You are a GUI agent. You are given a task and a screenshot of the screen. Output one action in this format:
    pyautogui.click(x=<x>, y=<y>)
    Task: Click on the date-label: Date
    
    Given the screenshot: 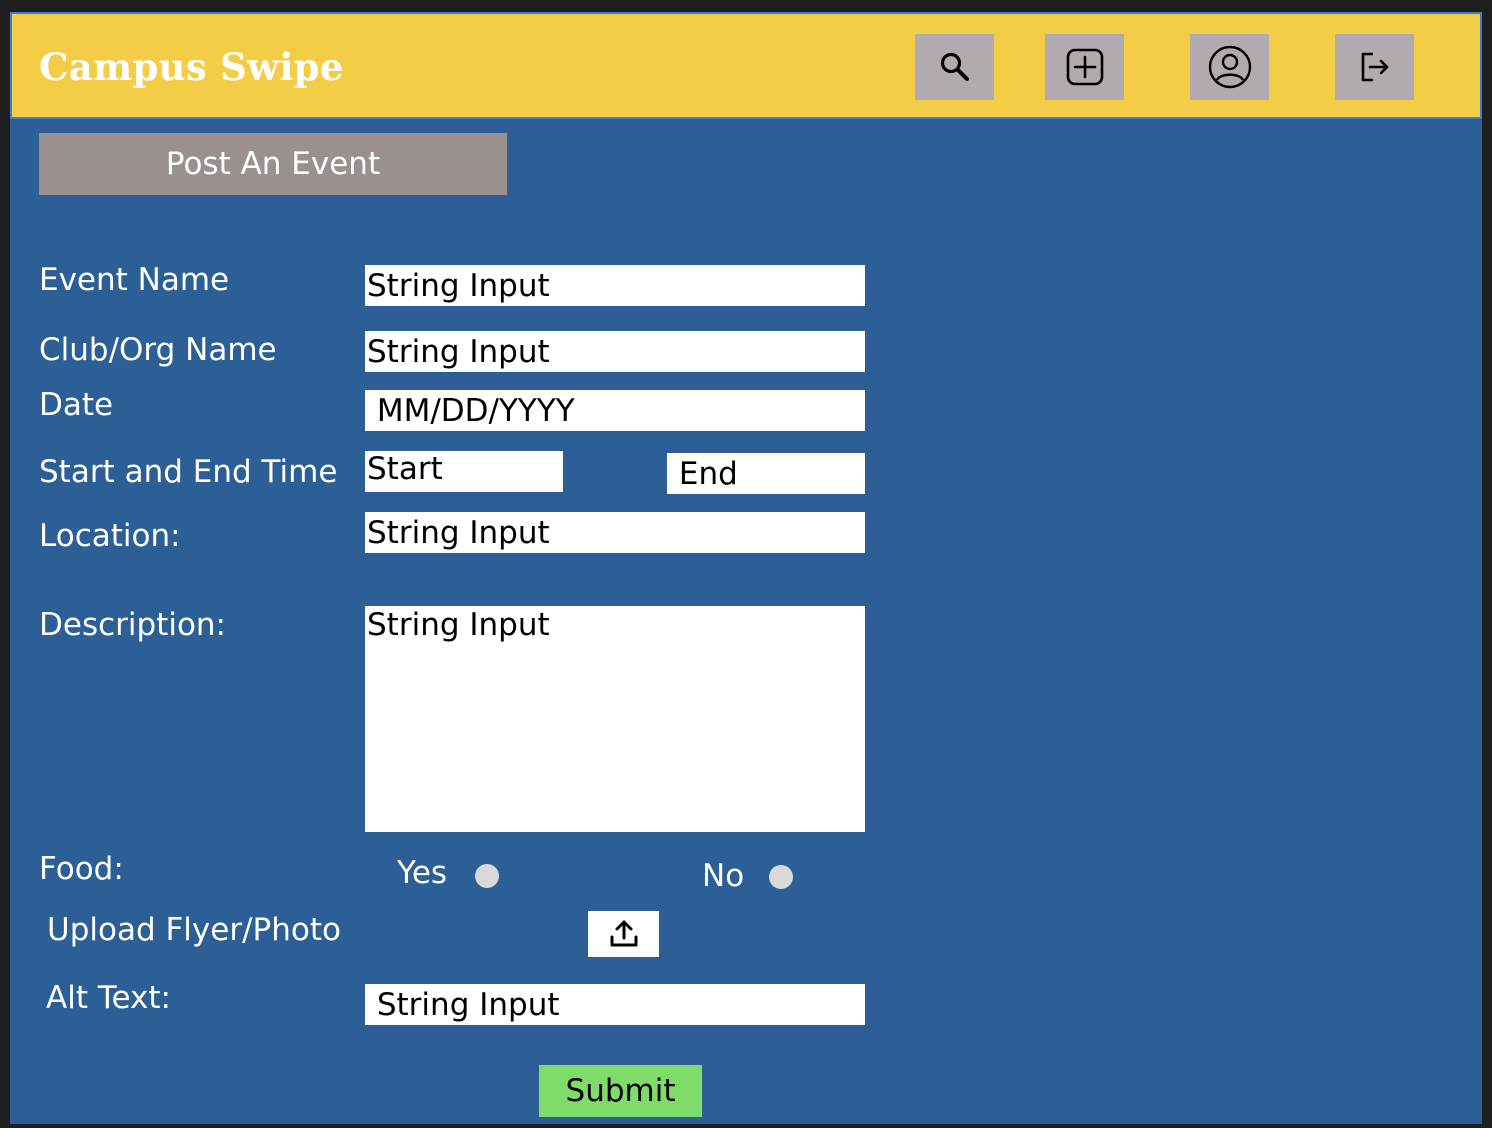 What is the action you would take?
    pyautogui.click(x=76, y=405)
    